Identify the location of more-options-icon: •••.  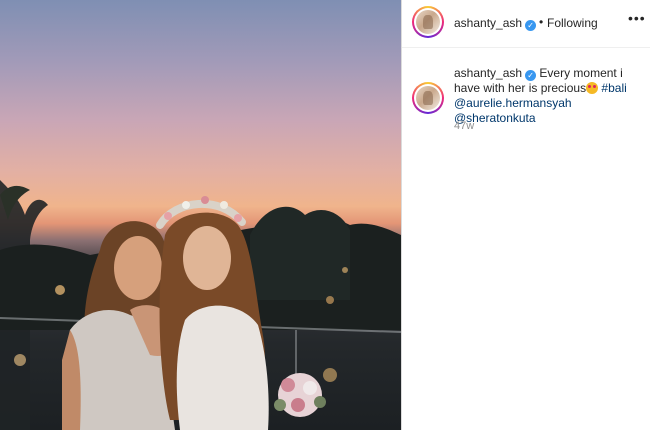
(637, 18).